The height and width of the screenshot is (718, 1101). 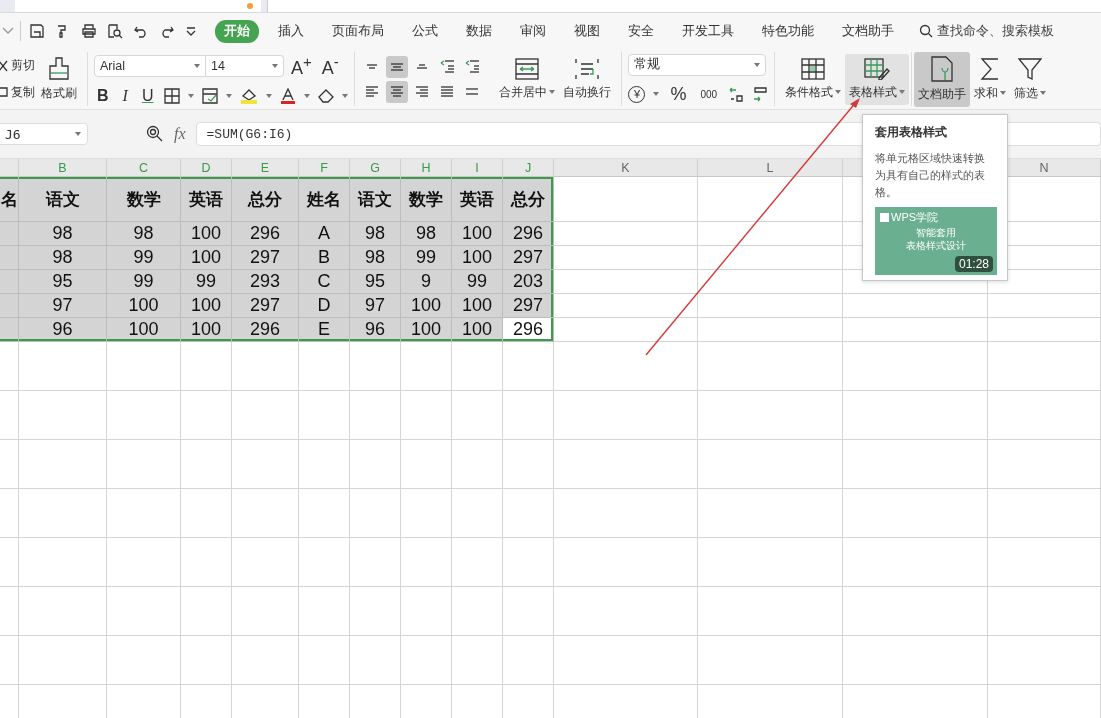 What do you see at coordinates (930, 175) in the screenshot?
I see `tooltip-text: 将单元格区域快速转换为具有自己的样式的表格。` at bounding box center [930, 175].